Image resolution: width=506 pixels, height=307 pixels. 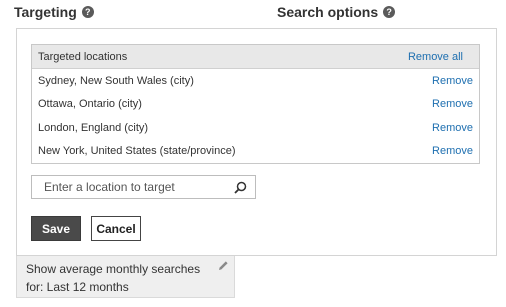 What do you see at coordinates (45, 12) in the screenshot?
I see `targeting-title: Targeting` at bounding box center [45, 12].